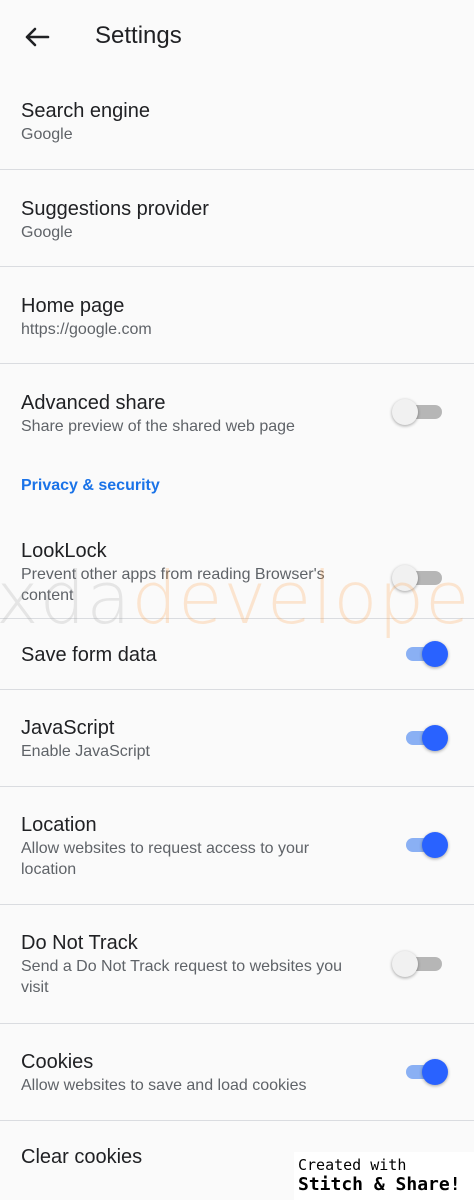 The height and width of the screenshot is (1200, 474). What do you see at coordinates (47, 232) in the screenshot?
I see `suggestions-provider-value: Google` at bounding box center [47, 232].